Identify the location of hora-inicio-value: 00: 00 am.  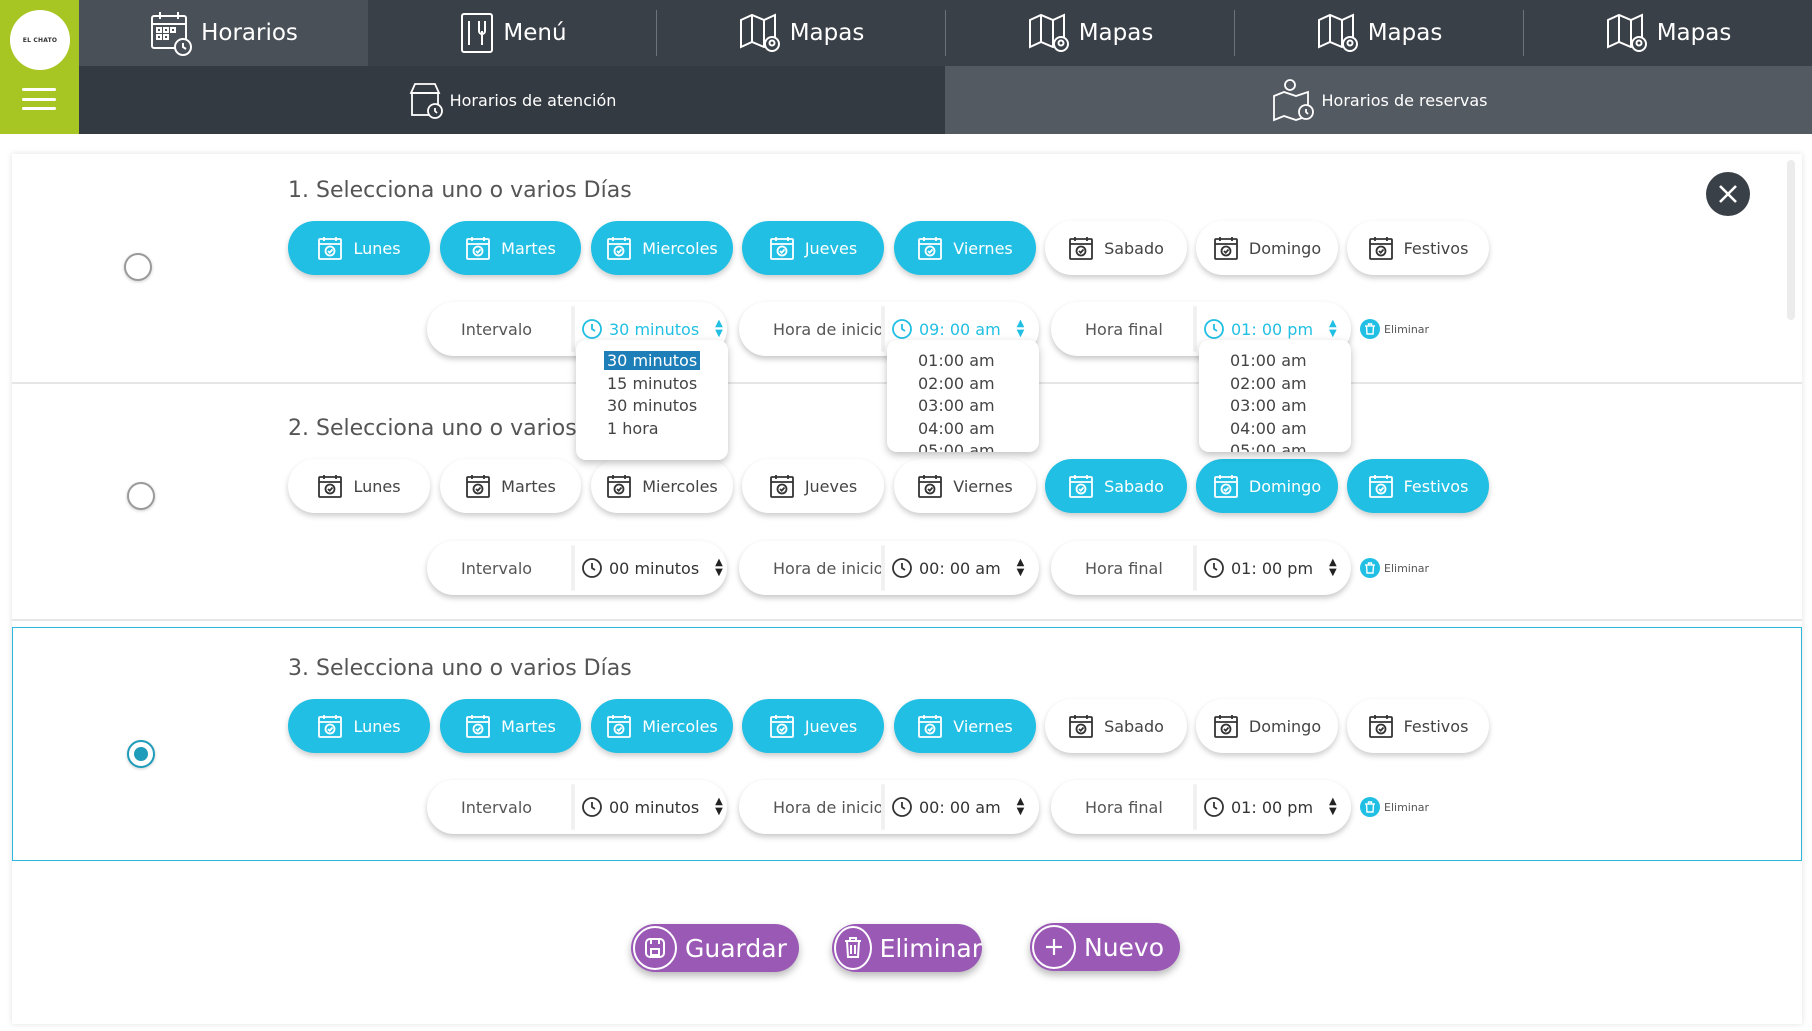
(960, 807).